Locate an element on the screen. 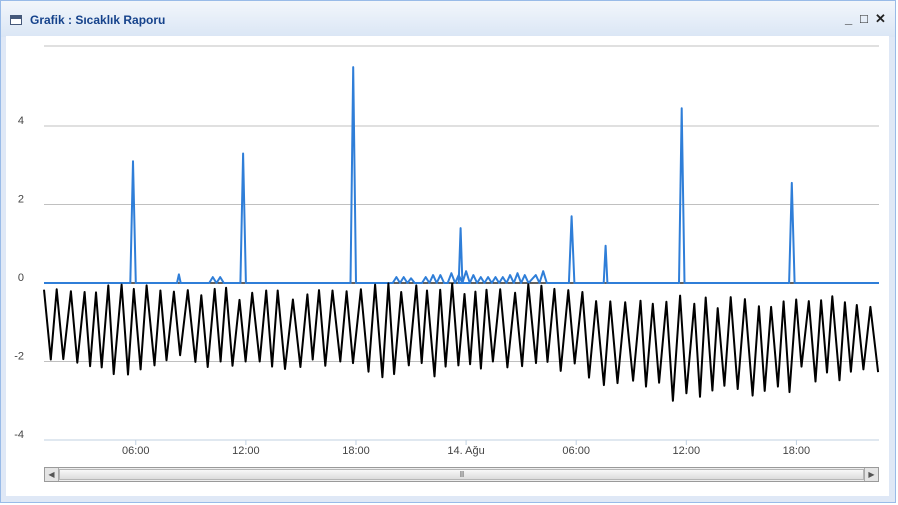 Image resolution: width=898 pixels, height=505 pixels. y-tick-label: 4 is located at coordinates (21, 121).